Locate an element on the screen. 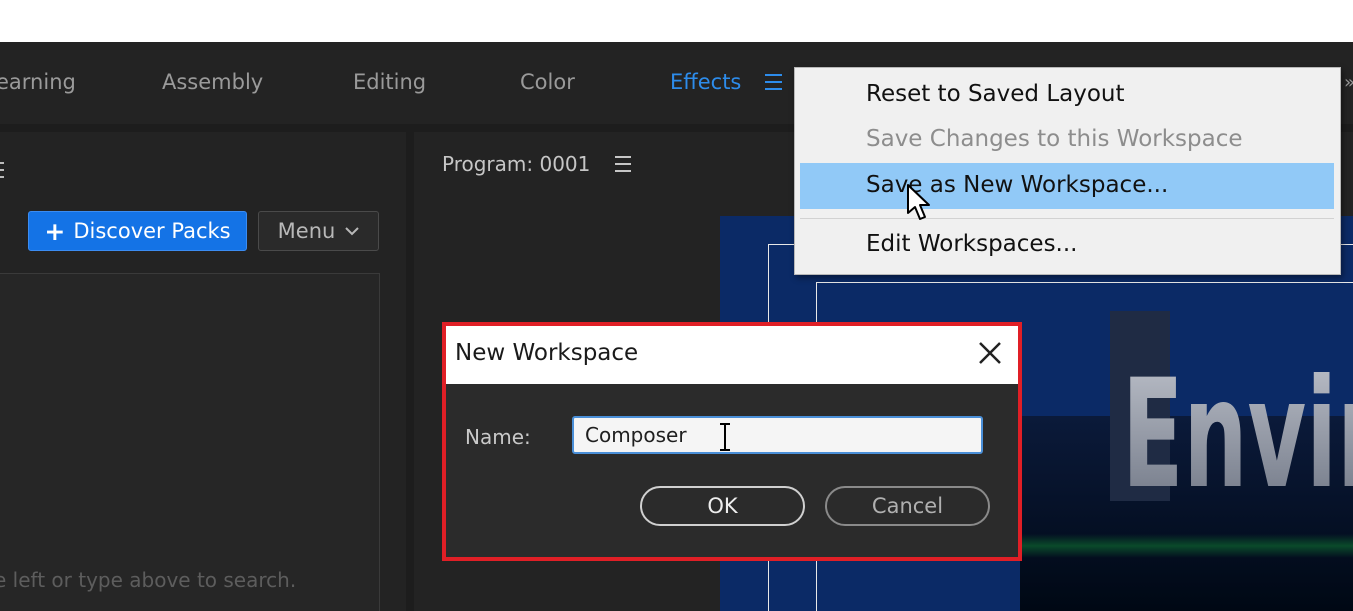 Image resolution: width=1353 pixels, height=611 pixels. ok-button: OK is located at coordinates (722, 506).